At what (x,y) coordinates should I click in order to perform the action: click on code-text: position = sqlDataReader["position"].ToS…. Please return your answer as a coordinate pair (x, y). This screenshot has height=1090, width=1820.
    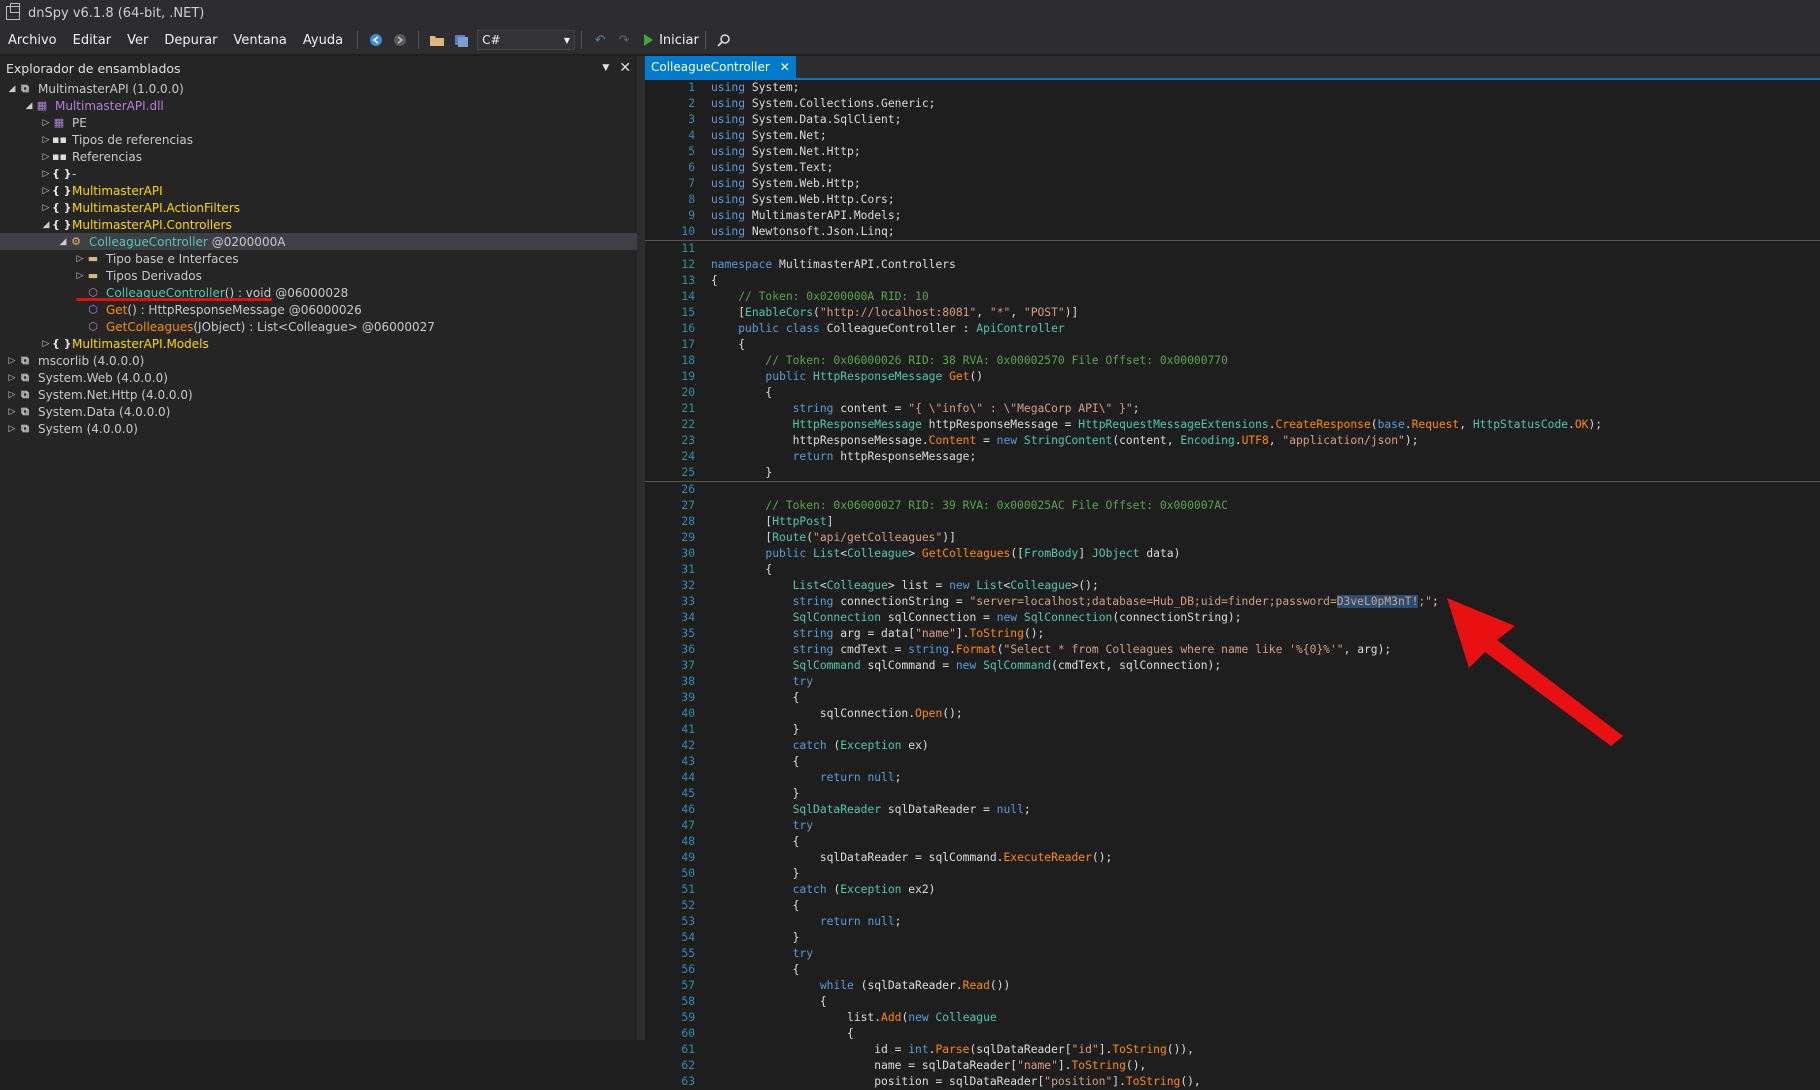
    Looking at the image, I should click on (956, 1081).